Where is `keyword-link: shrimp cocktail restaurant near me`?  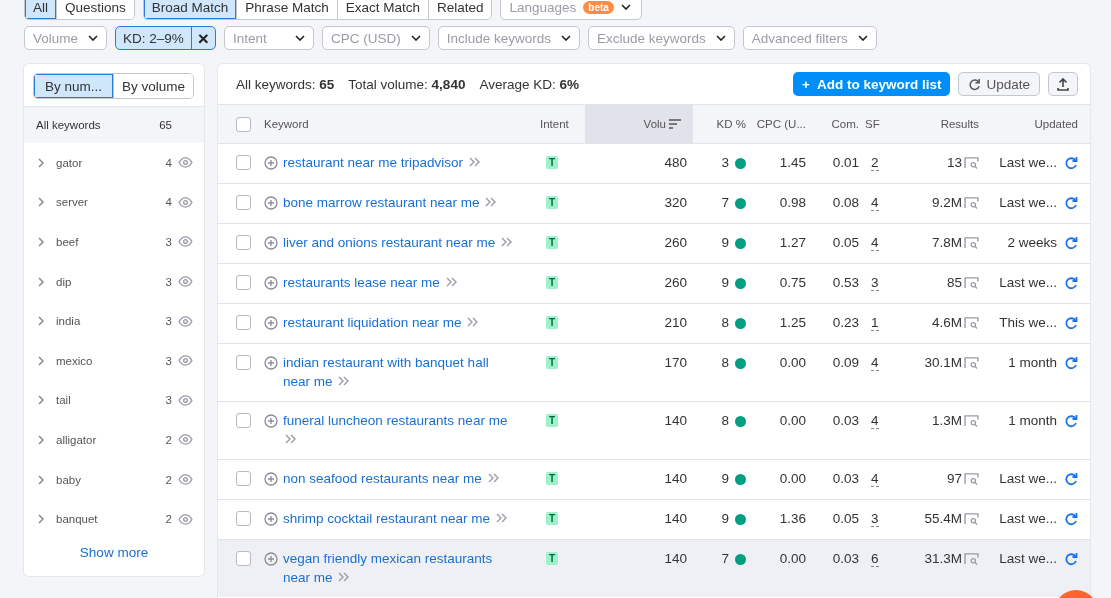
keyword-link: shrimp cocktail restaurant near me is located at coordinates (395, 518).